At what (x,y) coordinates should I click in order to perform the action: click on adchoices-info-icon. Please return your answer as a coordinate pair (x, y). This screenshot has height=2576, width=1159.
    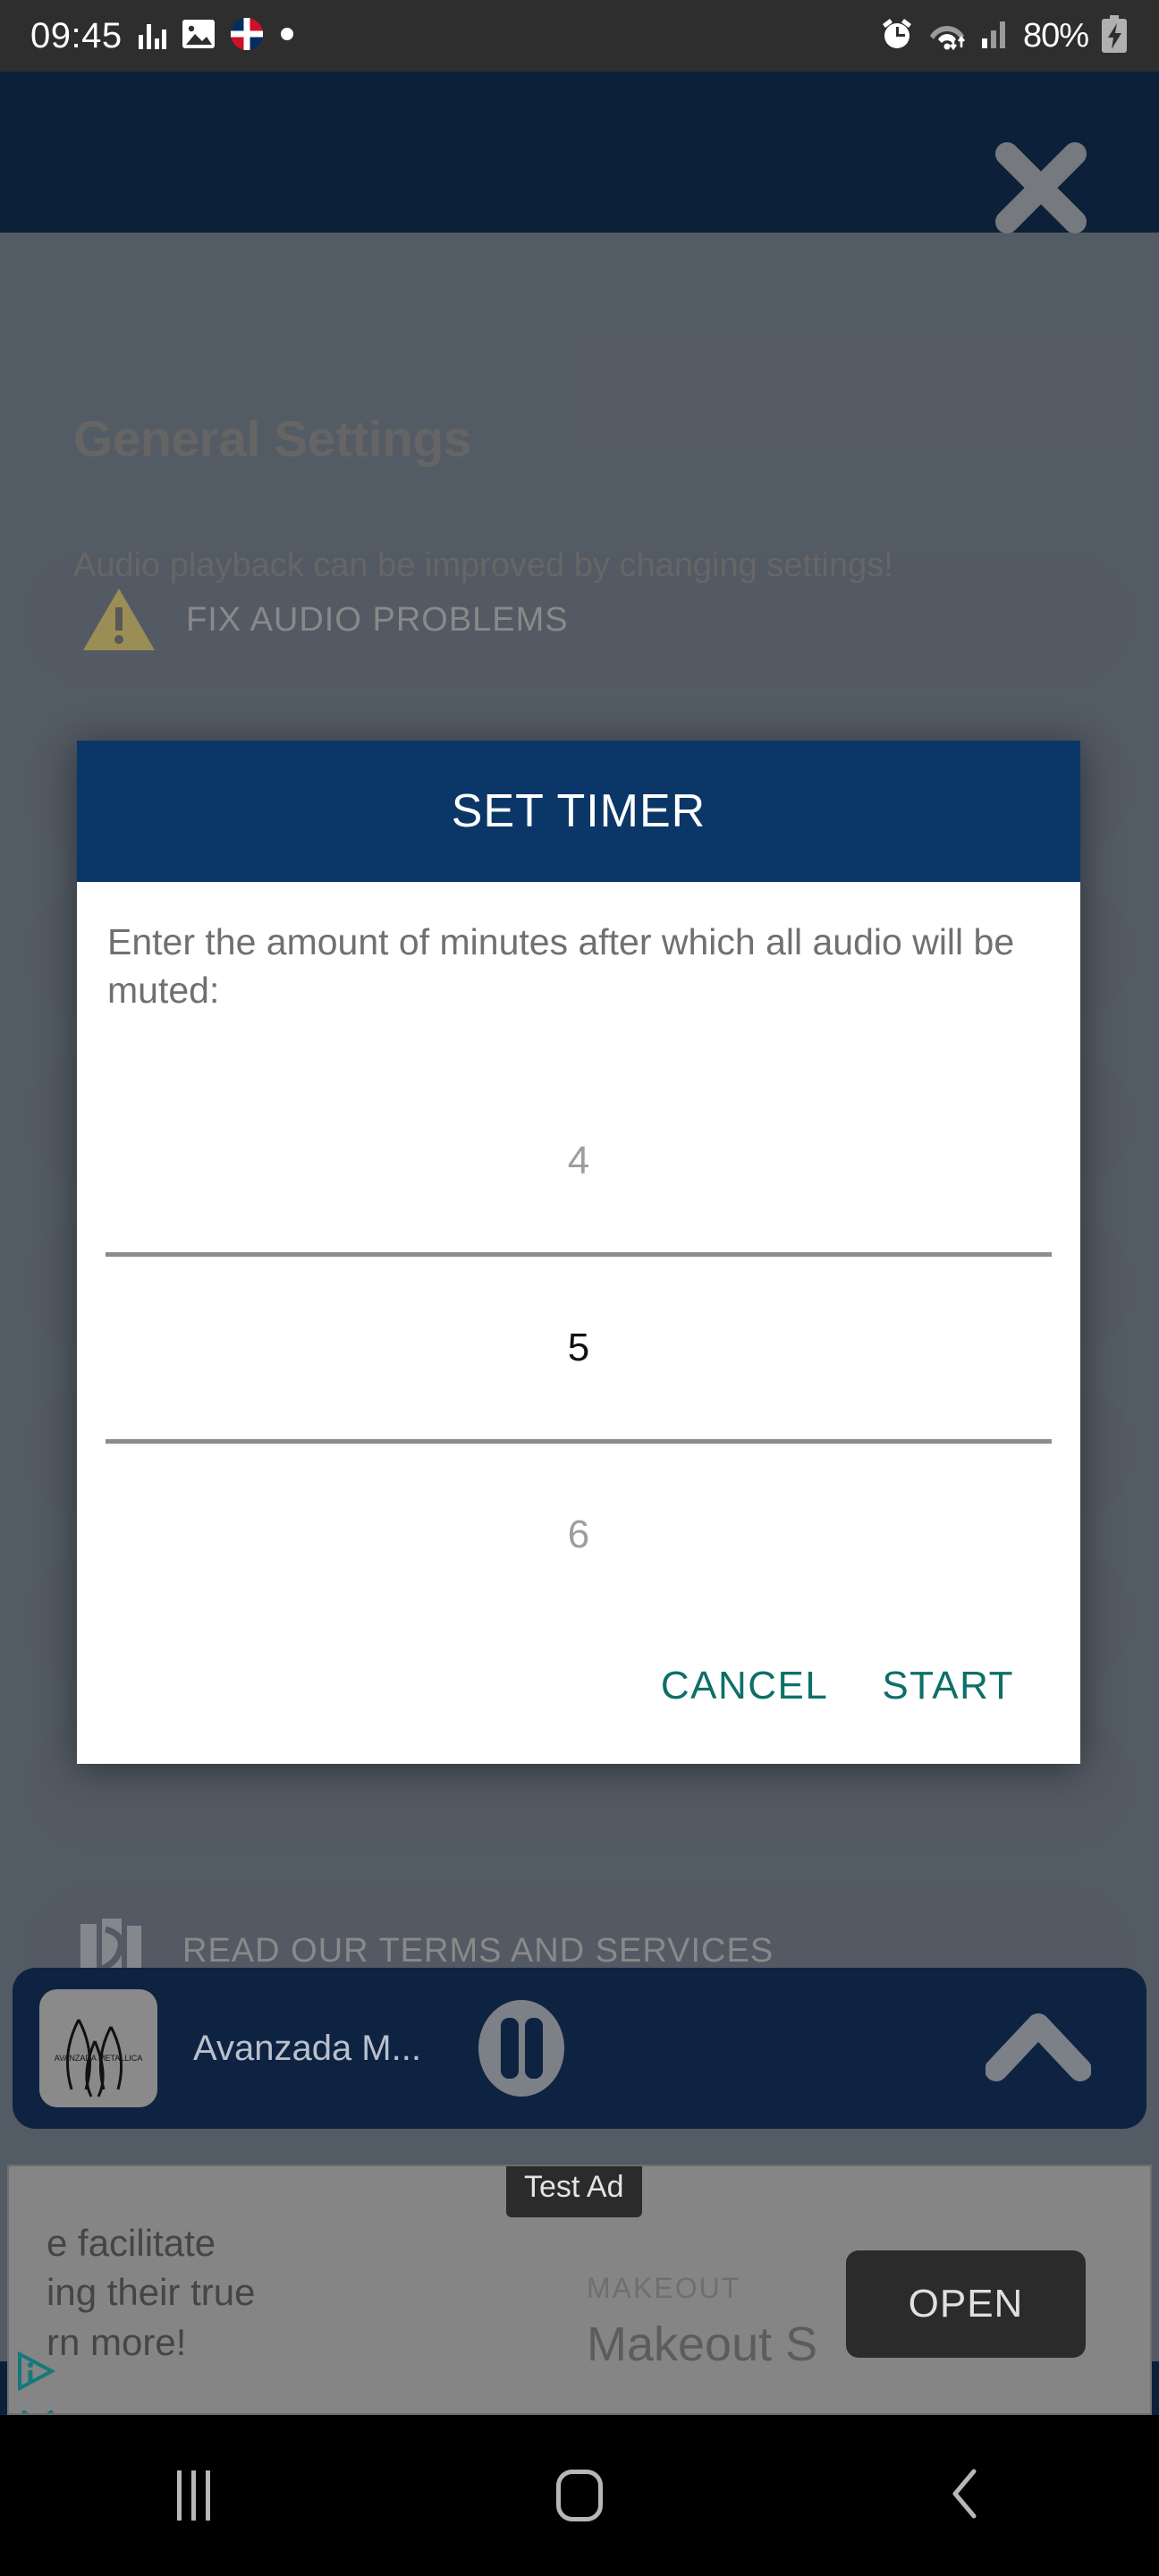
    Looking at the image, I should click on (36, 2371).